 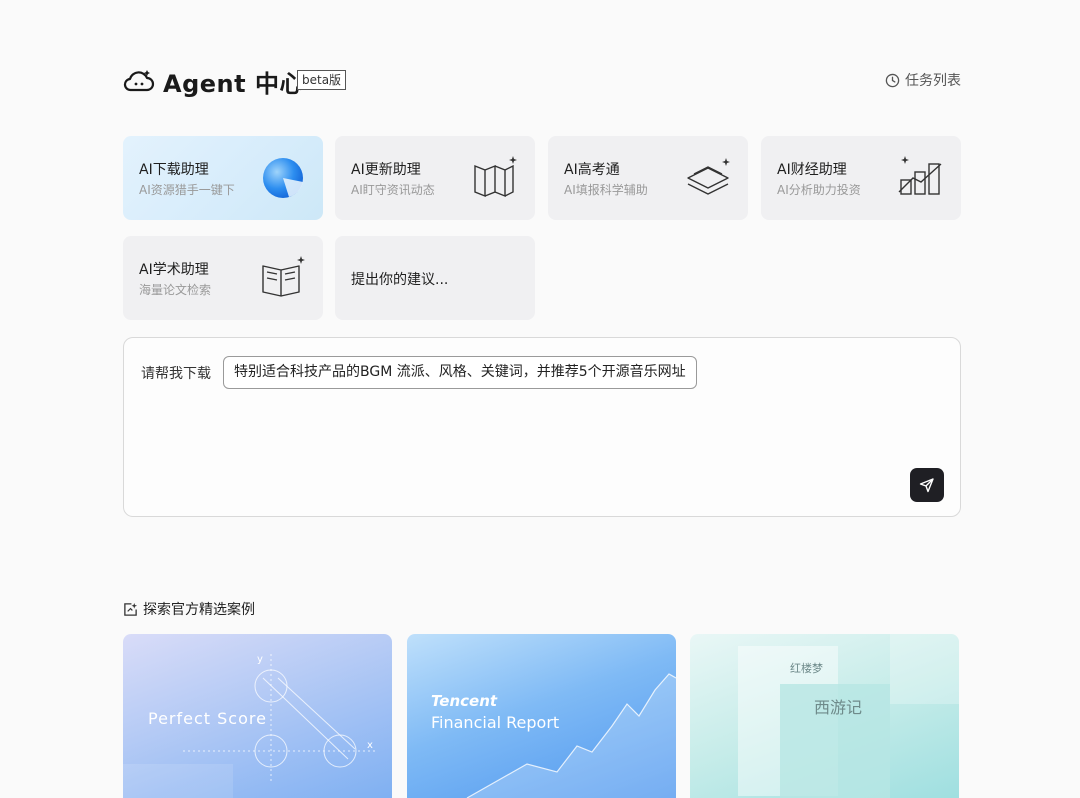 I want to click on task-list-label: 任务列表, so click(x=933, y=81).